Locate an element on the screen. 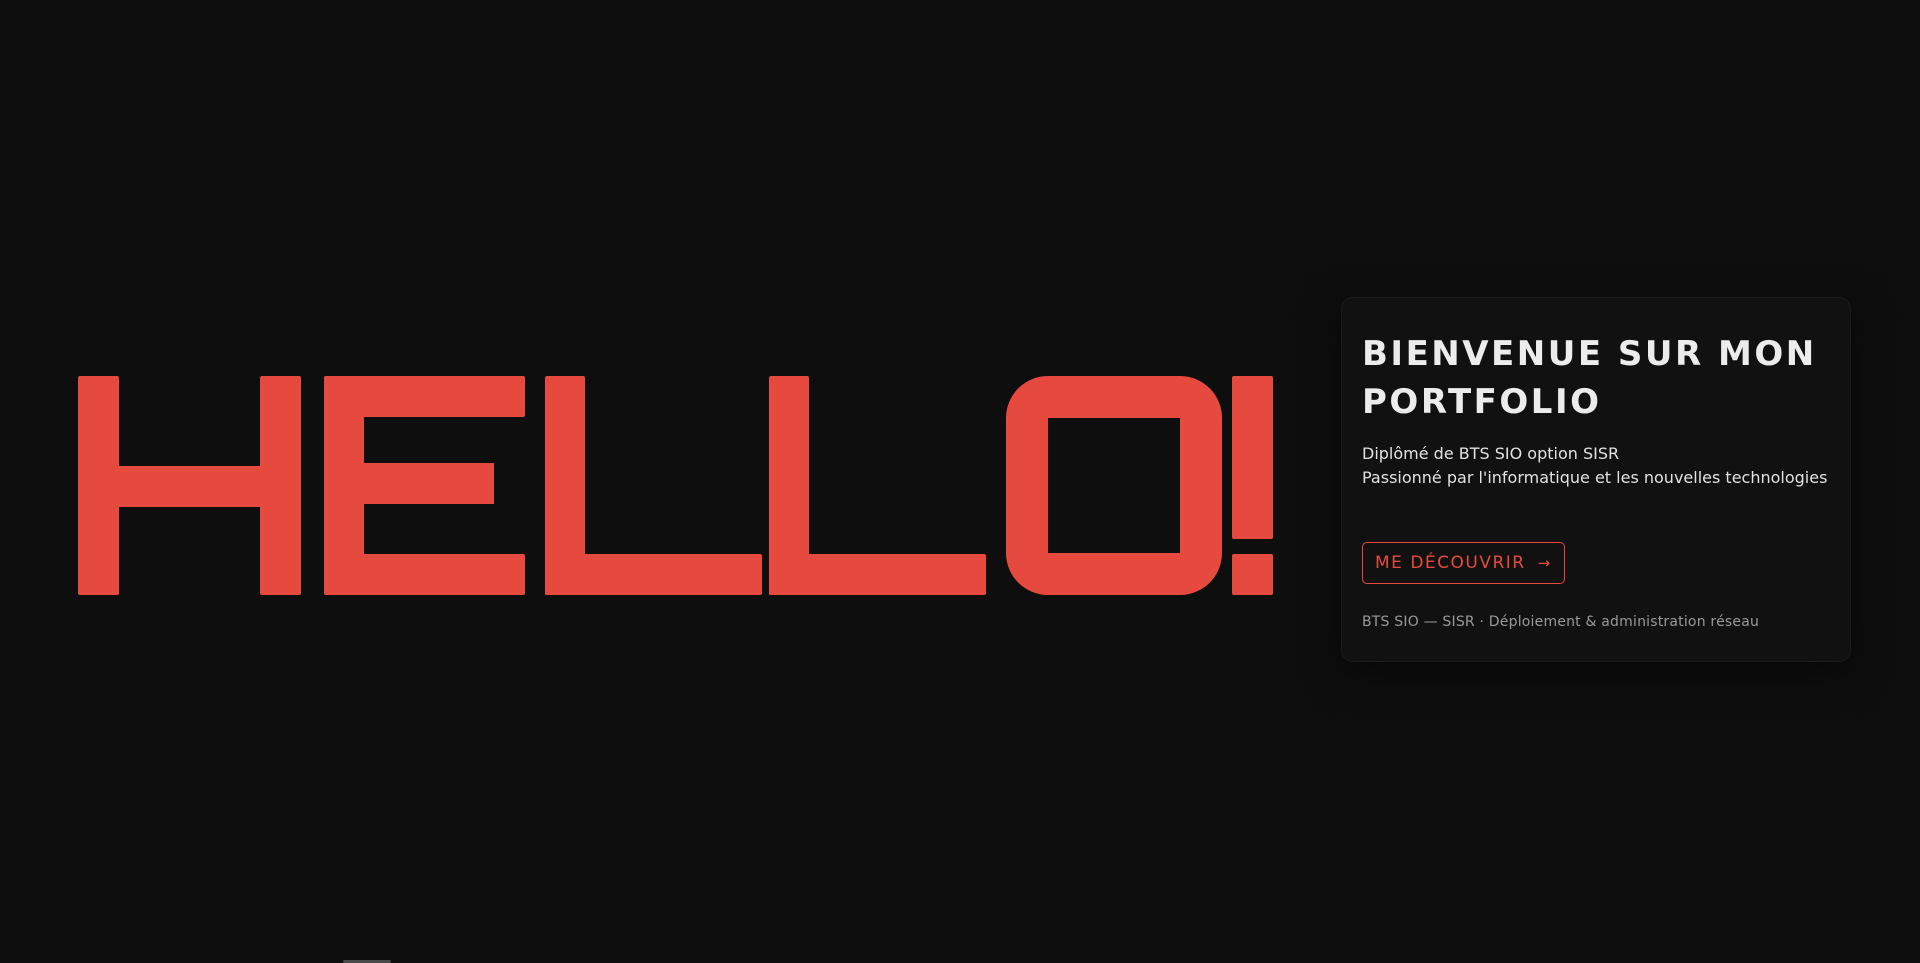 The height and width of the screenshot is (963, 1920). hello-word is located at coordinates (675, 485).